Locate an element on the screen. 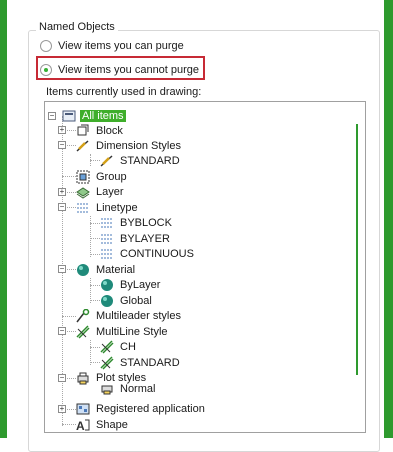 The image size is (393, 452). radio-cannot-label: View items you cannot purge is located at coordinates (128, 70).